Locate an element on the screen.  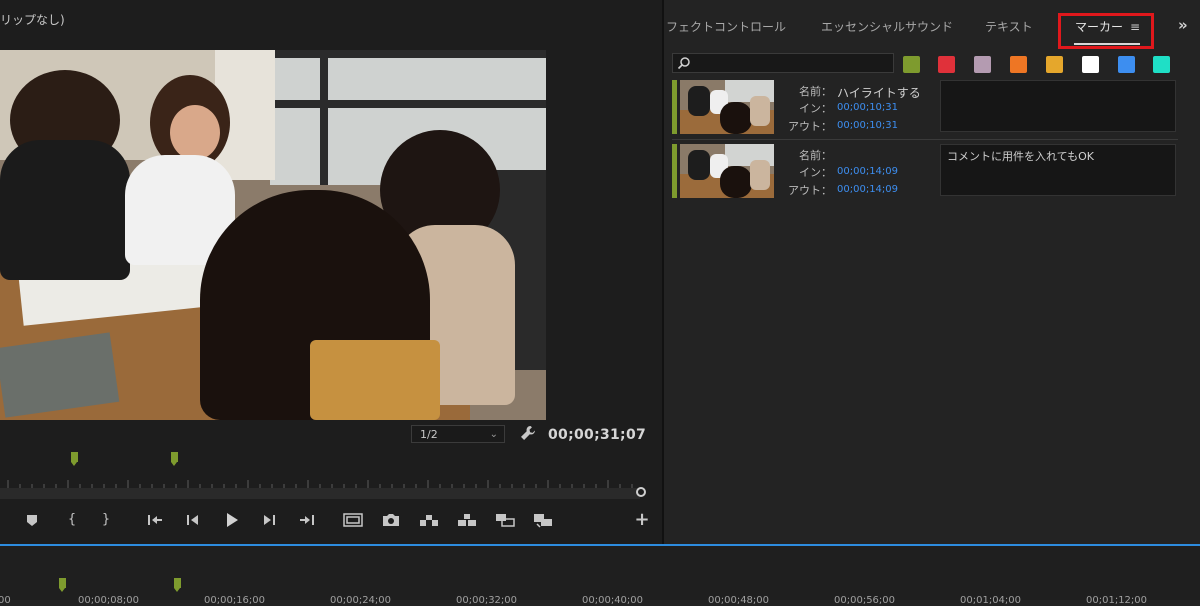
extract-icon is located at coordinates (467, 520).